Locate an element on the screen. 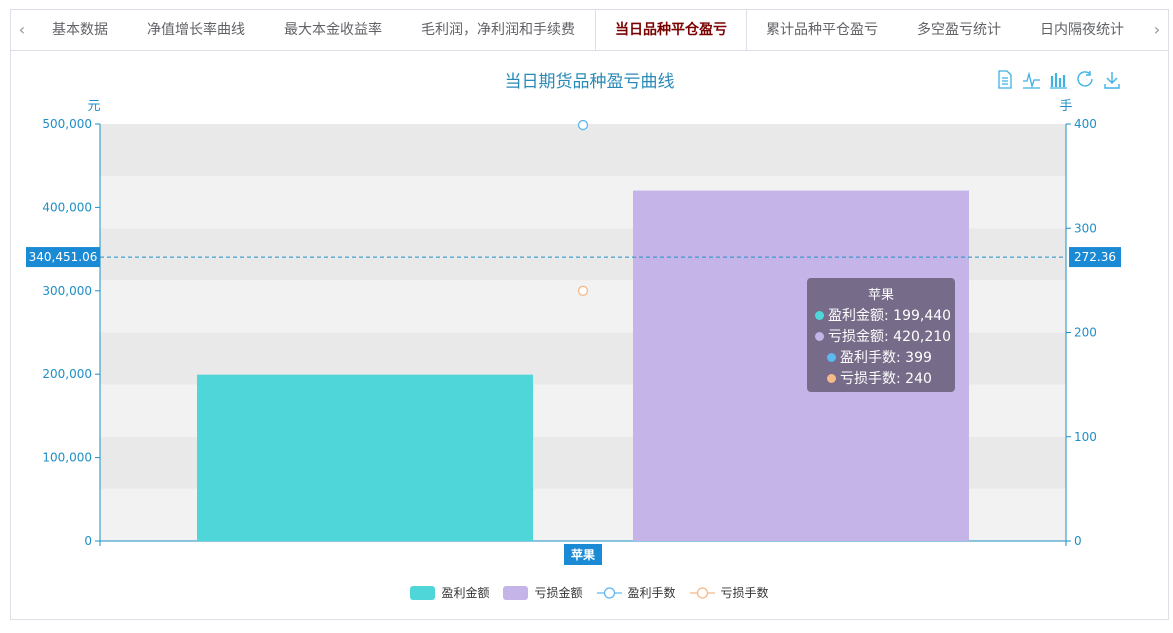  y-left-tick-label: 400,000 is located at coordinates (67, 207).